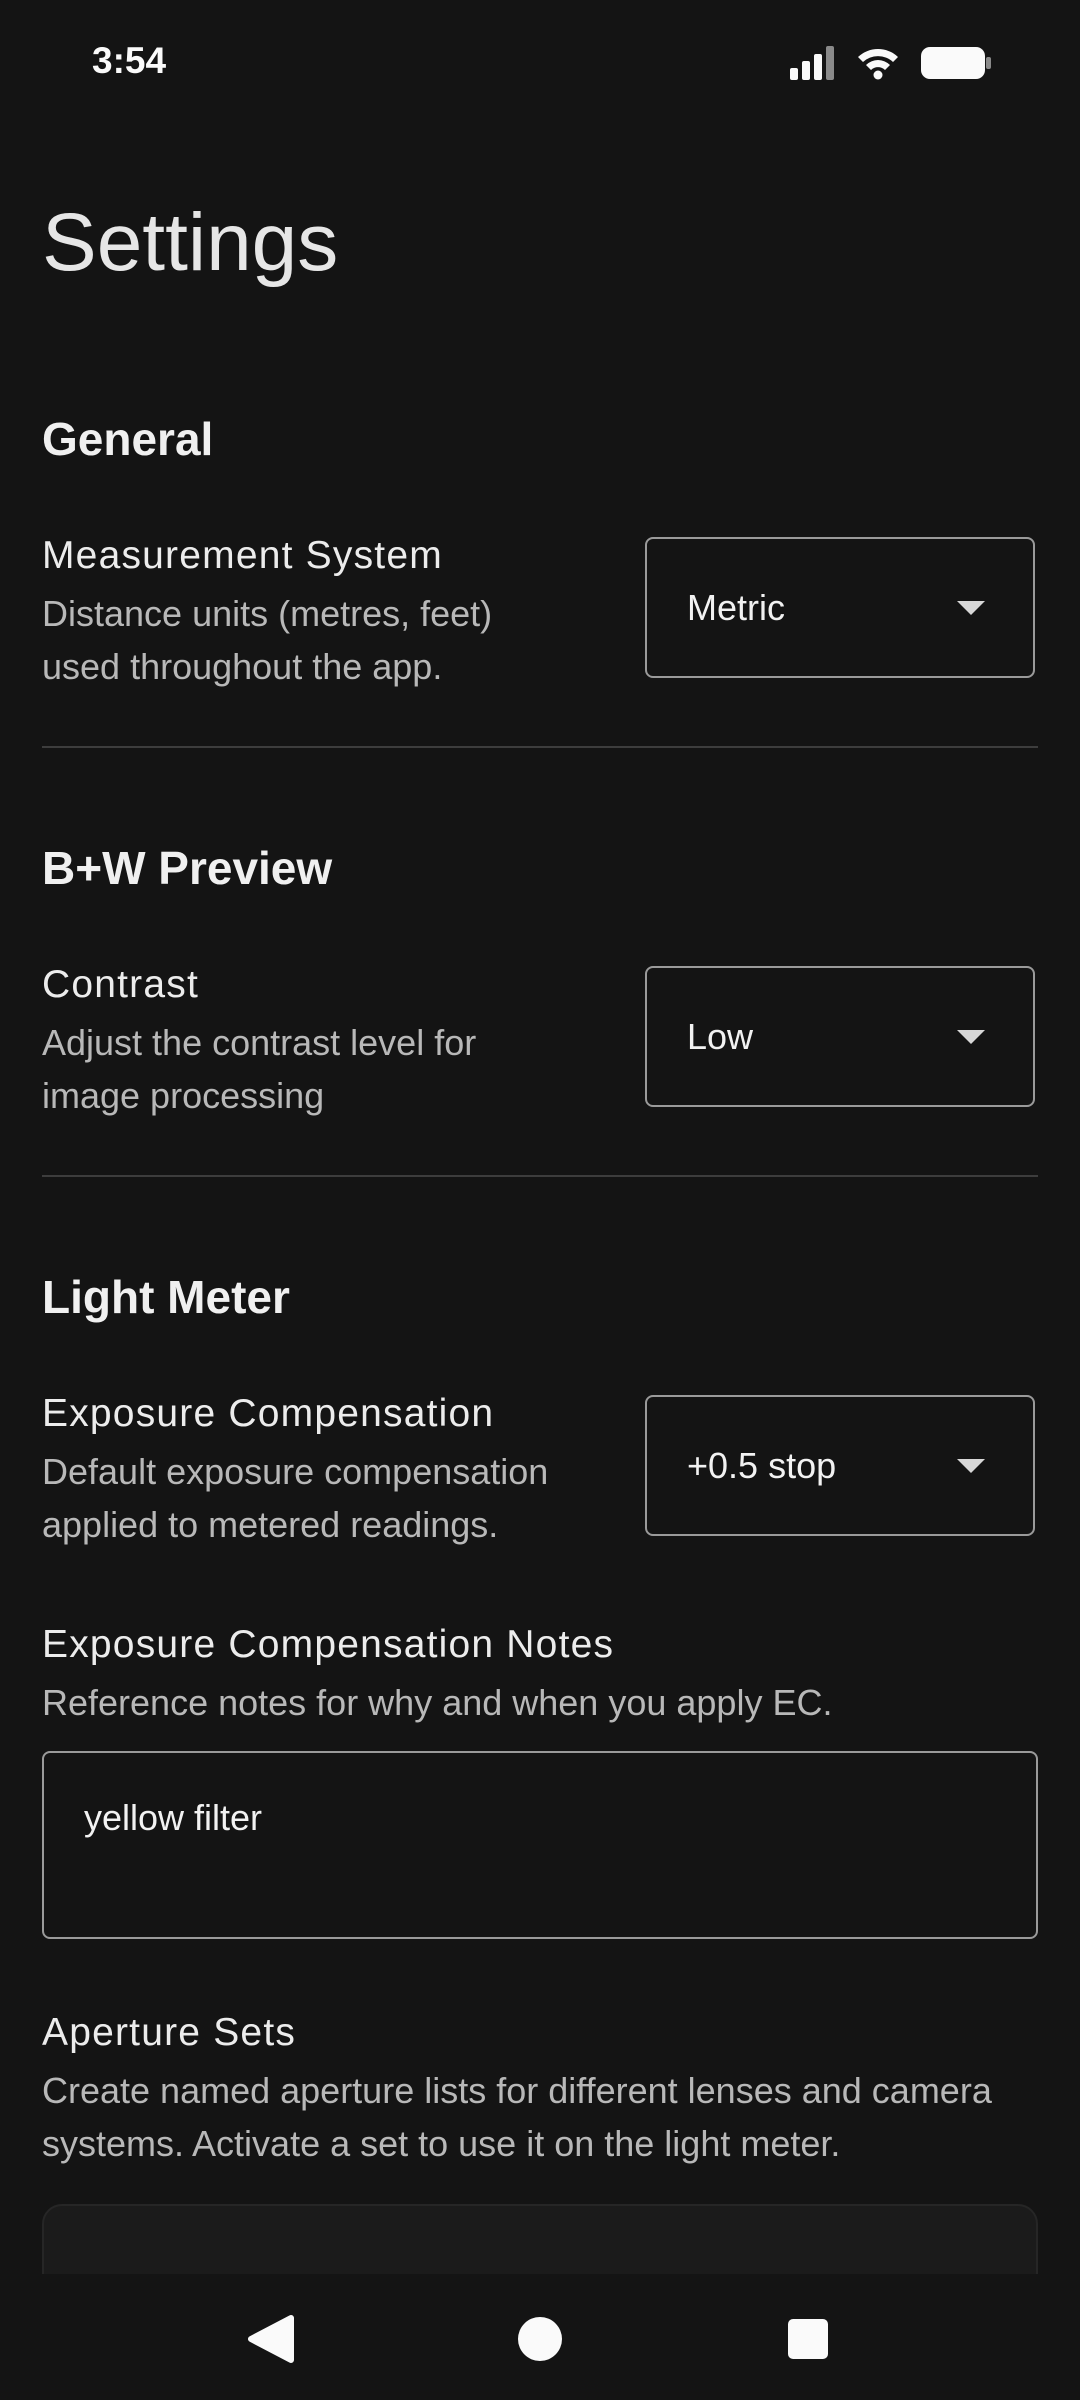 The width and height of the screenshot is (1080, 2400). Describe the element at coordinates (840, 1036) in the screenshot. I see `contrast-dropdown: Low` at that location.